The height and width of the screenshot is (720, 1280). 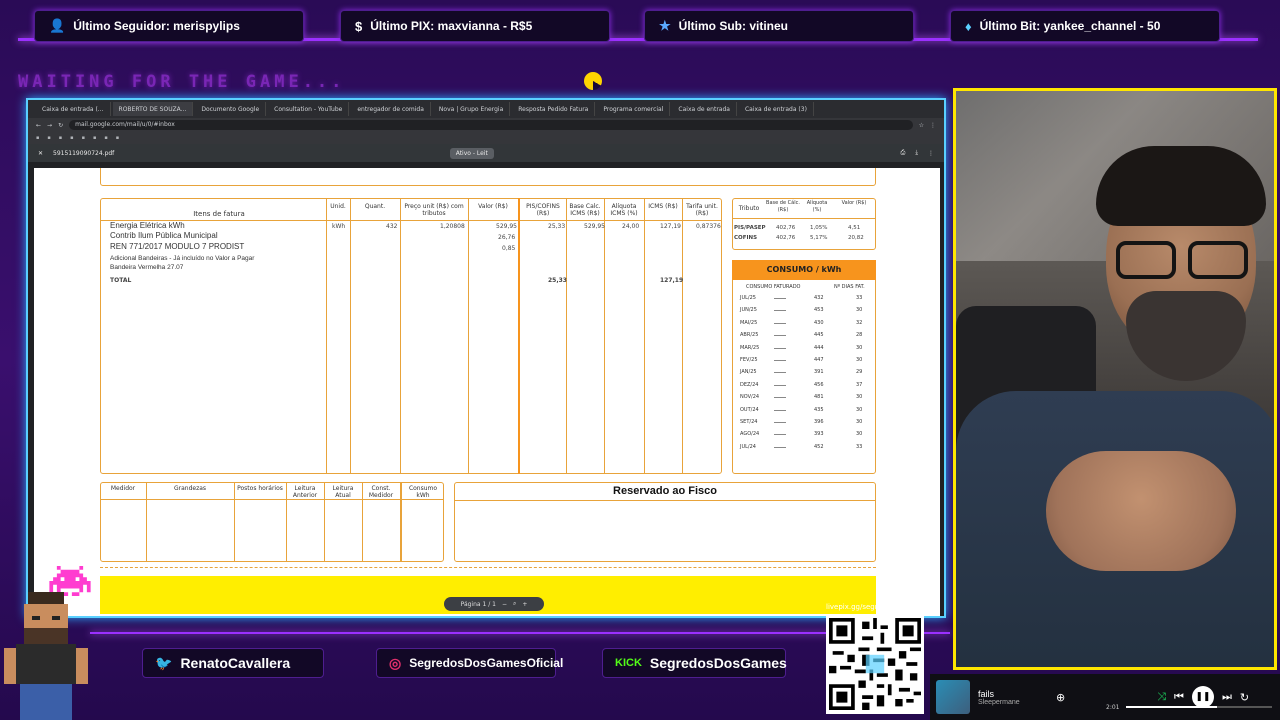 What do you see at coordinates (776, 109) in the screenshot?
I see `browser-tab: Caixa de entrada (3)` at bounding box center [776, 109].